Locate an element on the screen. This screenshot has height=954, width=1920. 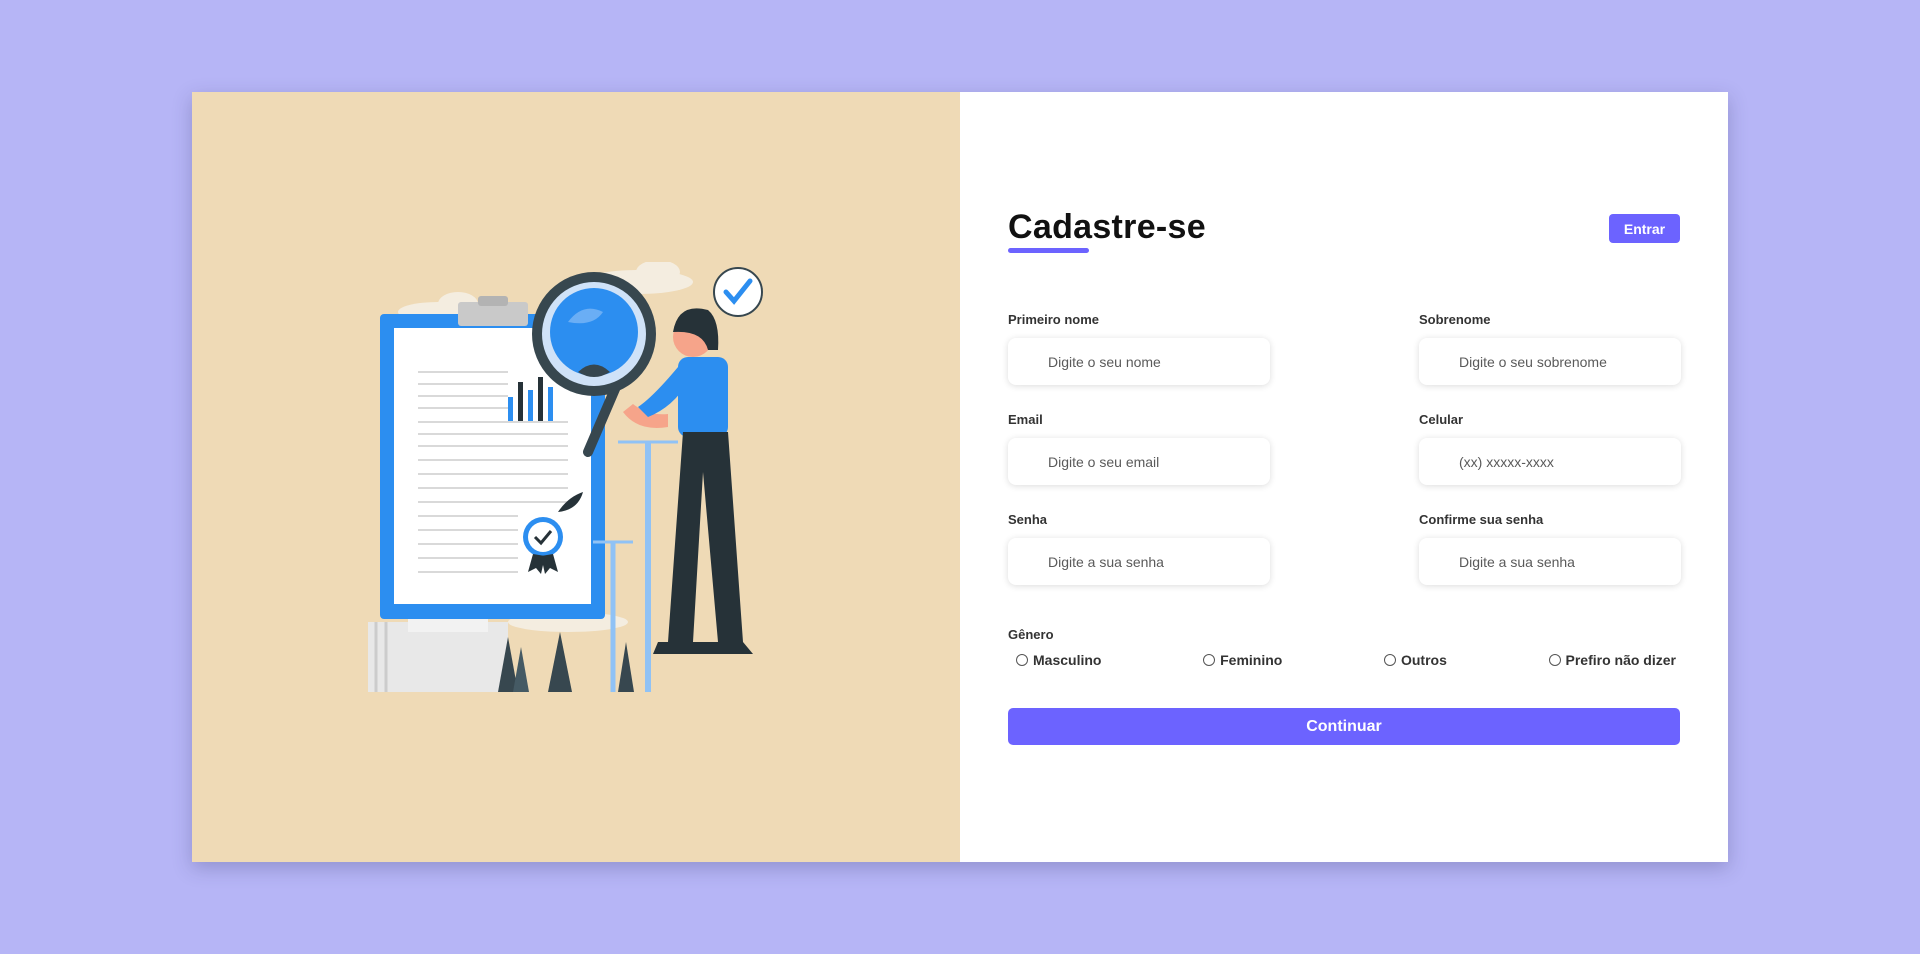
phone-input is located at coordinates (1550, 461).